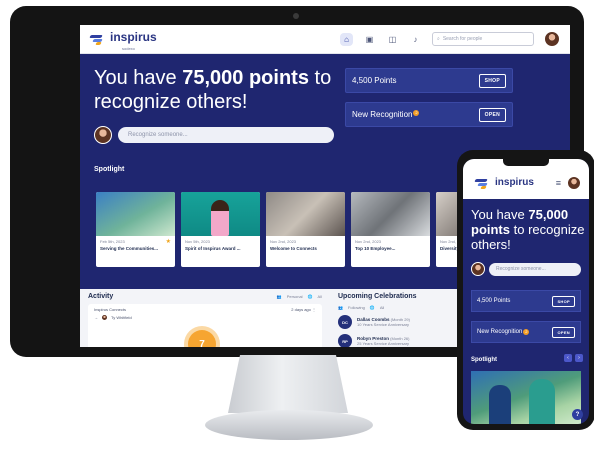 This screenshot has width=594, height=450. I want to click on monitor-stand-neck, so click(288, 384).